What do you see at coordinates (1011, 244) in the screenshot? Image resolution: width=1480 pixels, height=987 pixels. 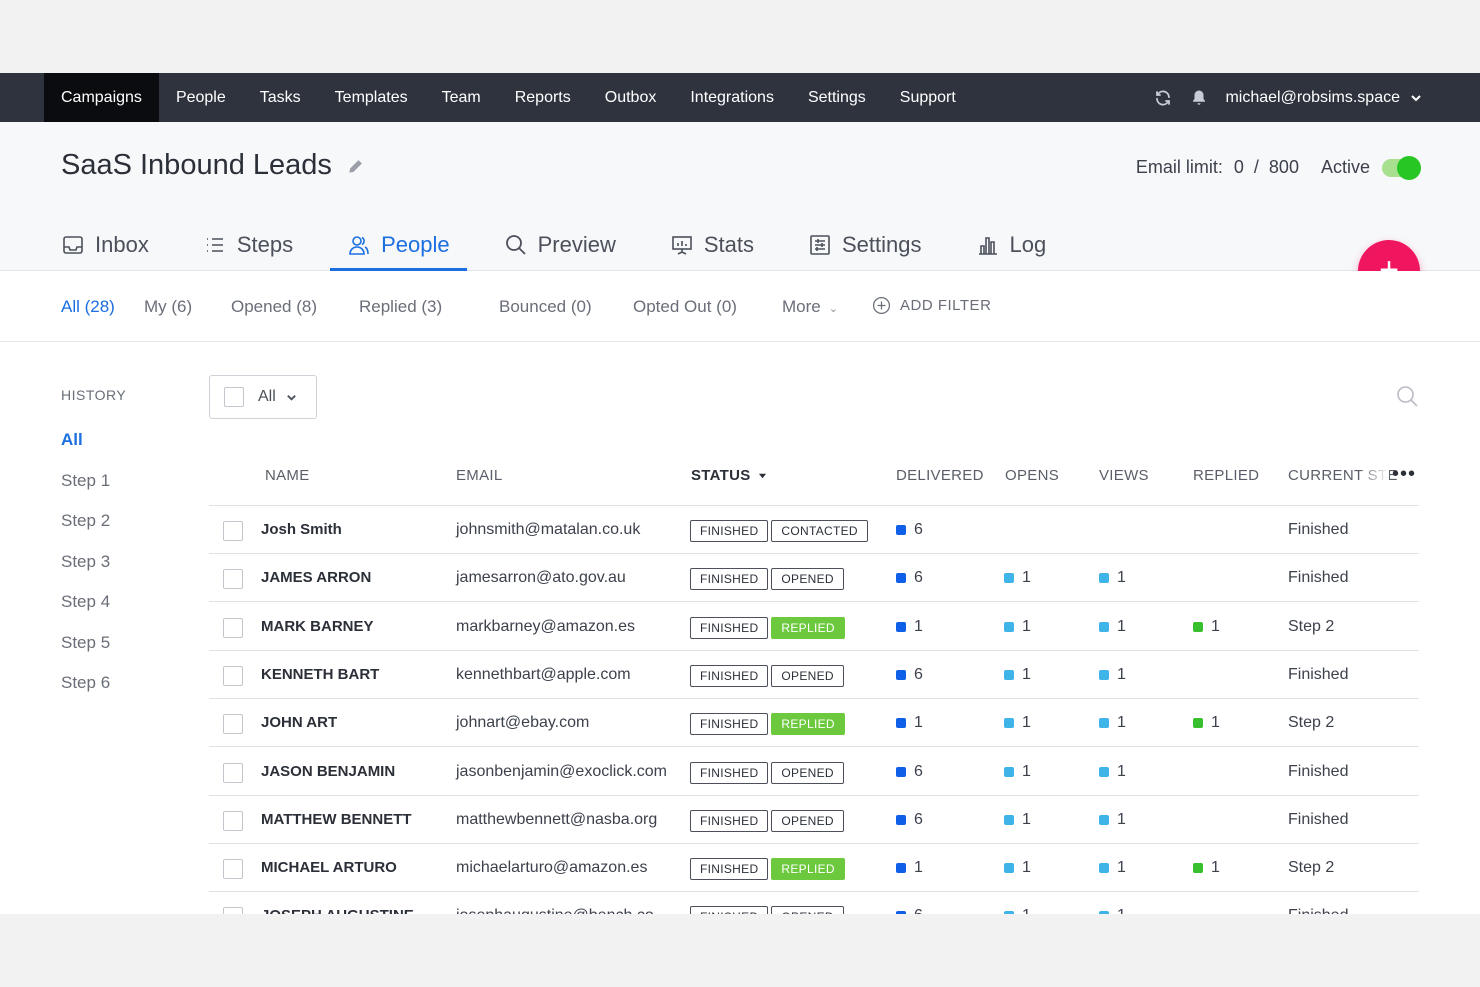 I see `tab-log: Log` at bounding box center [1011, 244].